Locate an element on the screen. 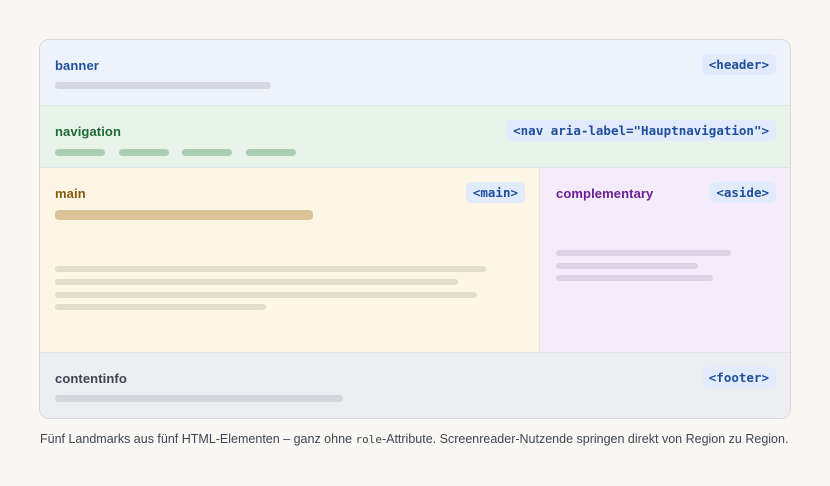  complementary-region: complementary <aside> is located at coordinates (665, 260).